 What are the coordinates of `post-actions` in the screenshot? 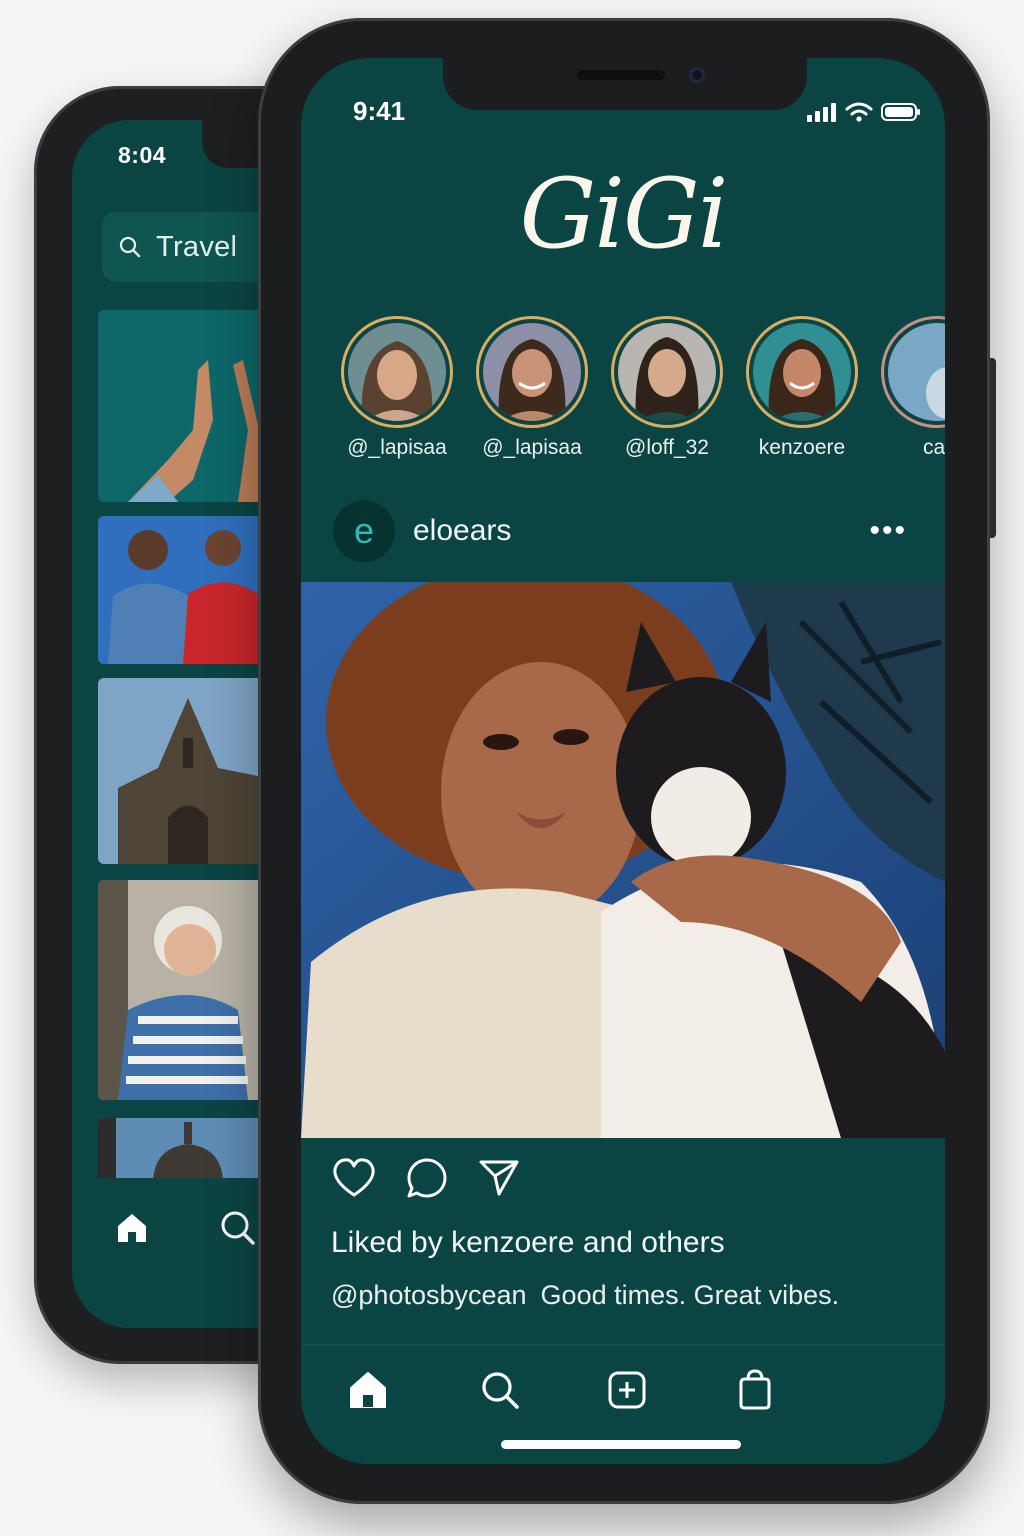 It's located at (426, 1178).